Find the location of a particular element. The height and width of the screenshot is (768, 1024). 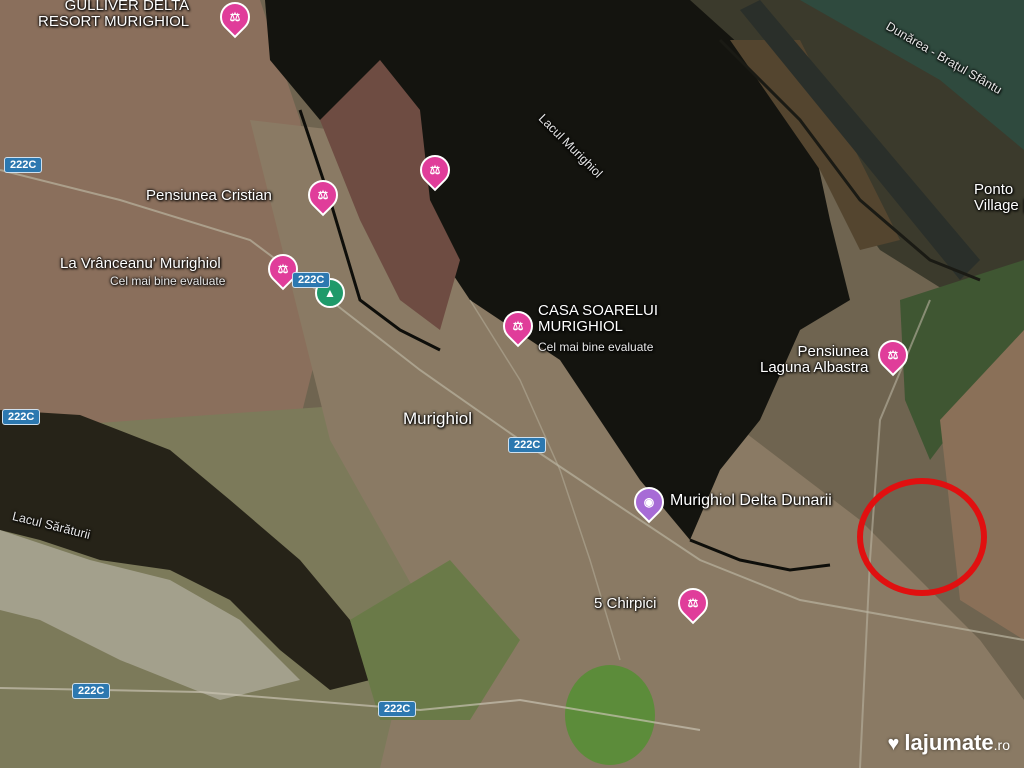

label-ponto: Ponto Village | St is located at coordinates (999, 198).